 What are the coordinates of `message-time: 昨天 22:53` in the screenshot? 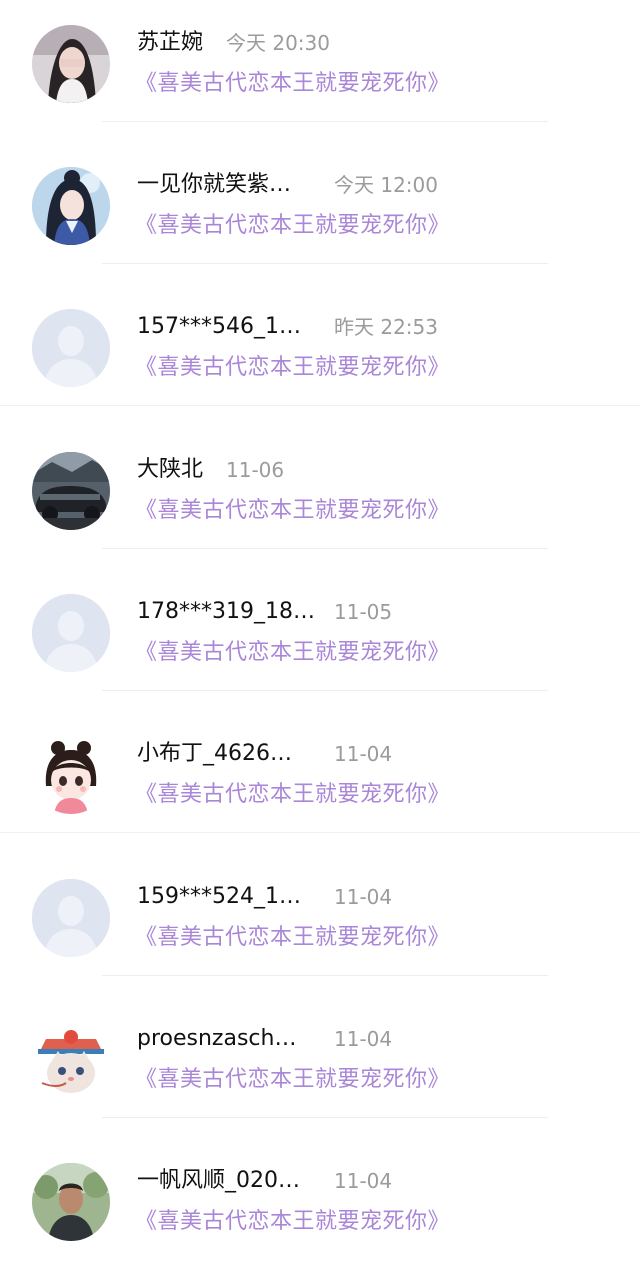 It's located at (386, 327).